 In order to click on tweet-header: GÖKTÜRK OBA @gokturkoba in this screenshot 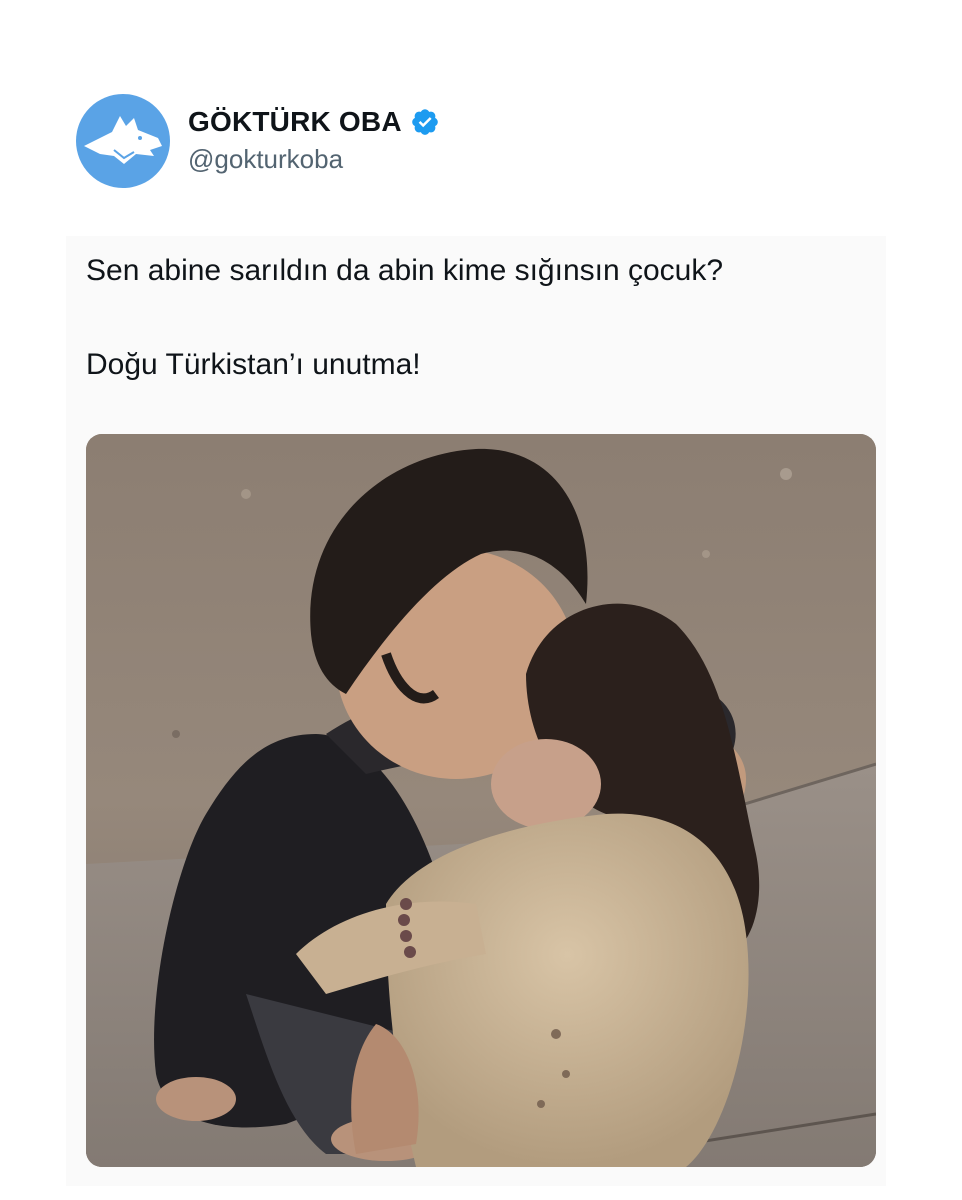, I will do `click(258, 141)`.